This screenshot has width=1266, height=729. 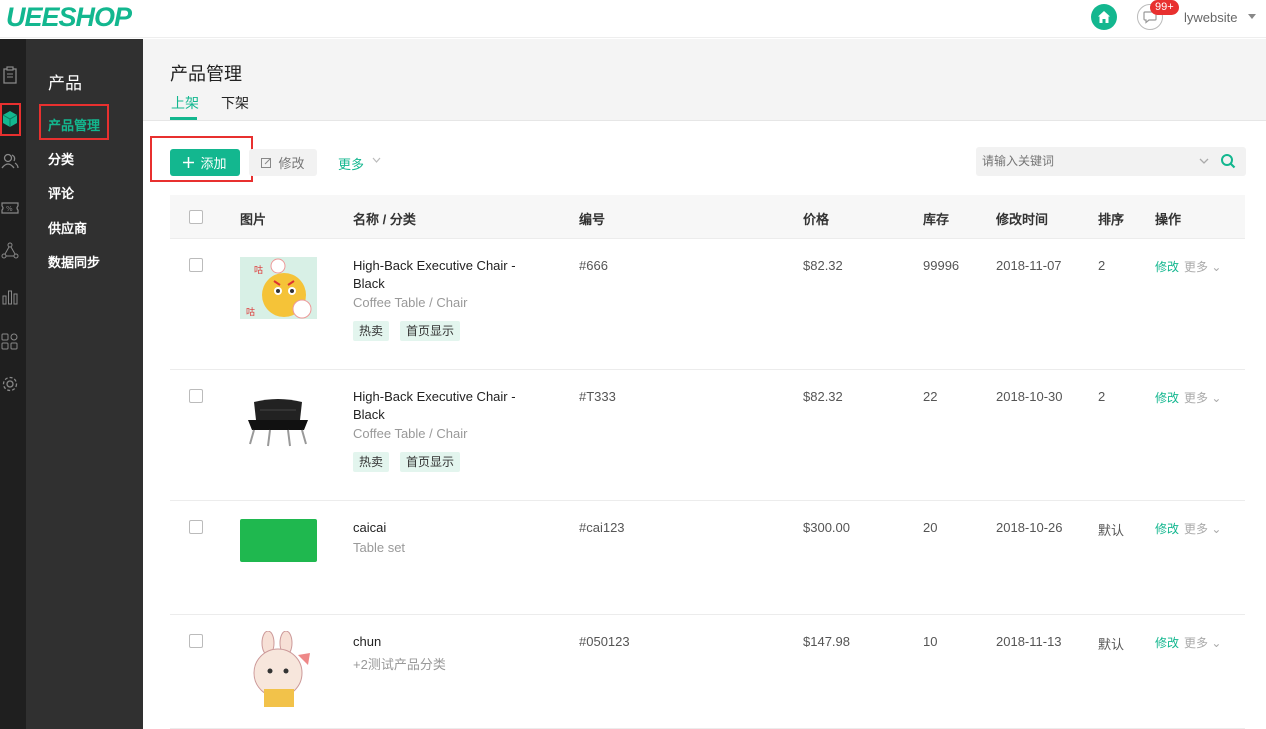 What do you see at coordinates (1168, 219) in the screenshot?
I see `col-actions: 操作` at bounding box center [1168, 219].